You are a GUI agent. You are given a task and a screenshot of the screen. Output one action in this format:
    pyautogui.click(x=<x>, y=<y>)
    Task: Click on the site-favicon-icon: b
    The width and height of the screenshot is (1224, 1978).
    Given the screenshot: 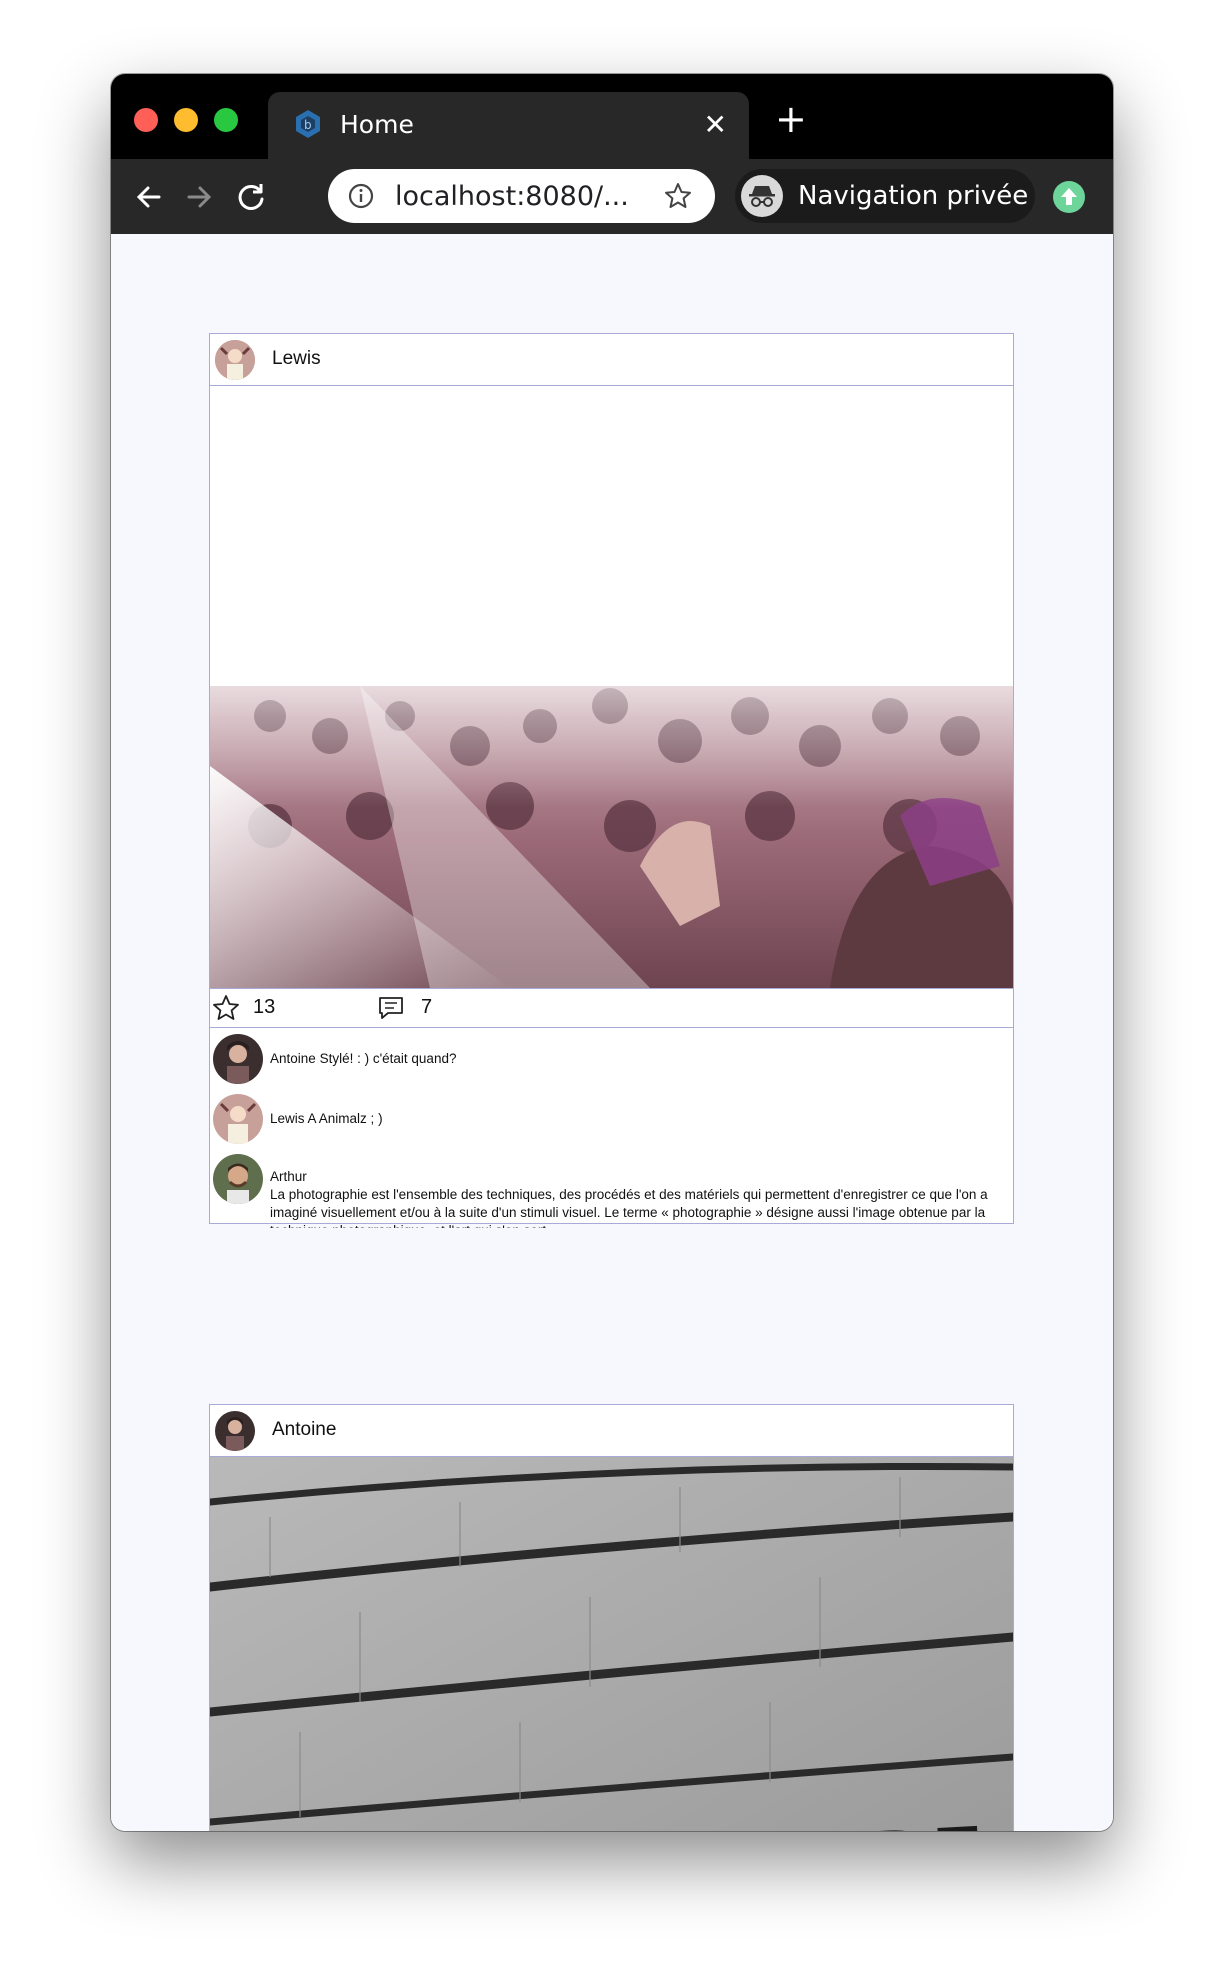 What is the action you would take?
    pyautogui.click(x=308, y=124)
    